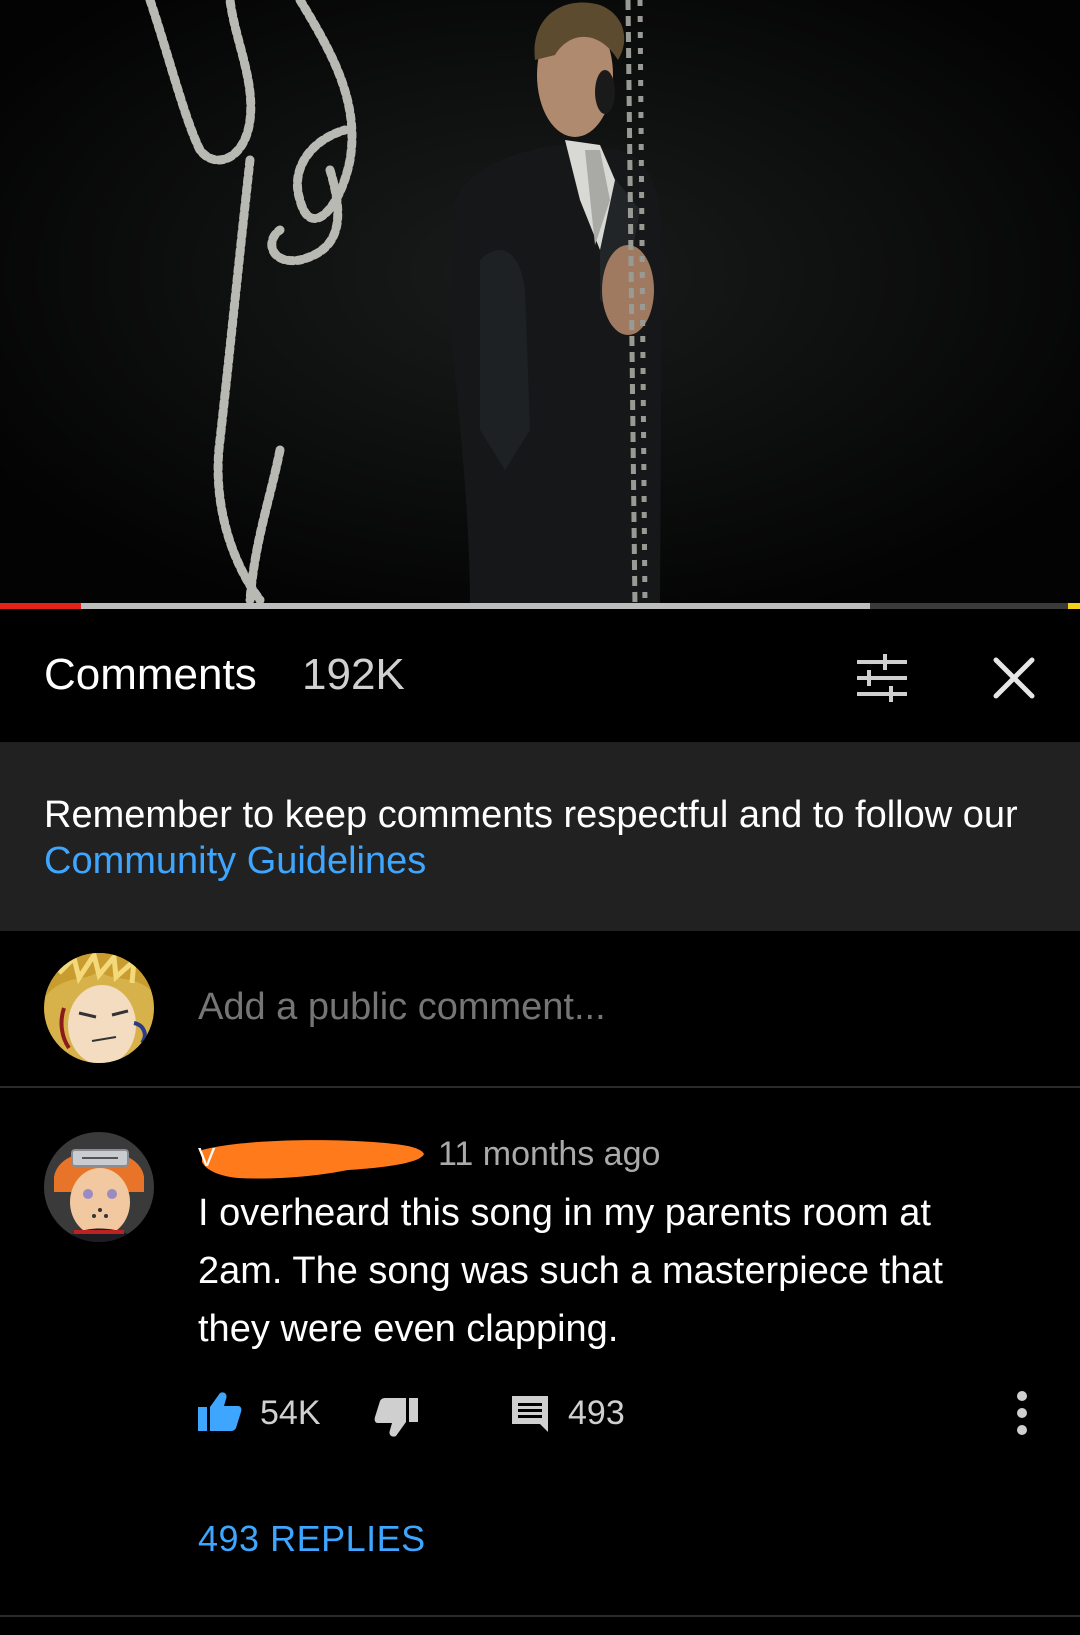 The image size is (1080, 1635). I want to click on reply-icon, so click(530, 1413).